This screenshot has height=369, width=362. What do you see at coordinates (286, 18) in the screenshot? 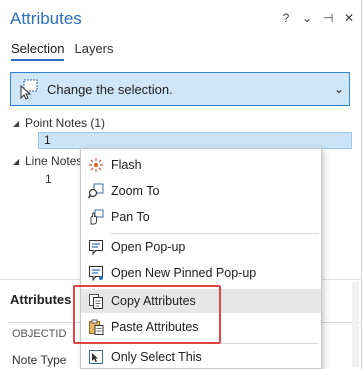
I see `help-icon: ?` at bounding box center [286, 18].